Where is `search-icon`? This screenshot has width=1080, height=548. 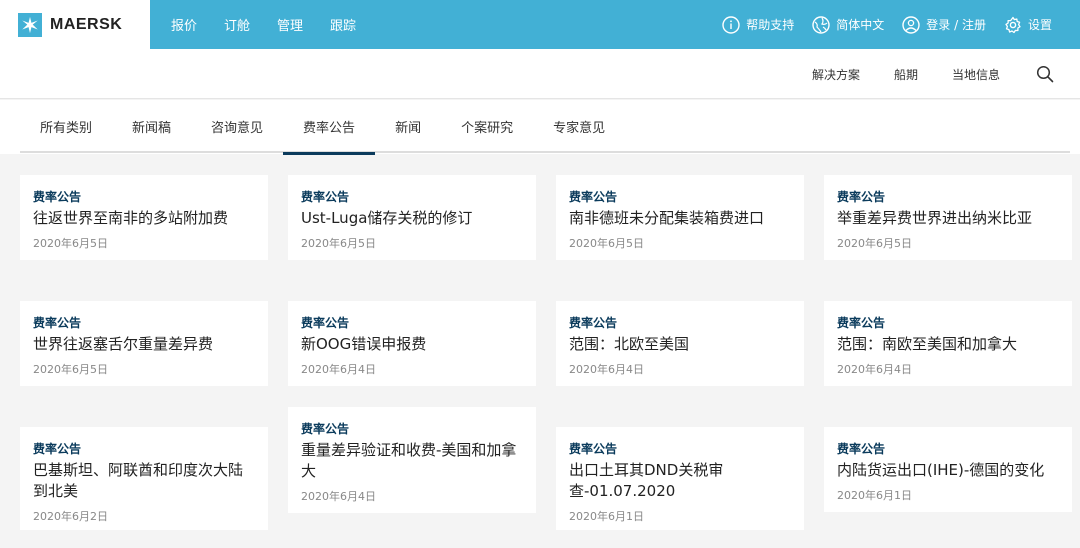
search-icon is located at coordinates (1045, 74).